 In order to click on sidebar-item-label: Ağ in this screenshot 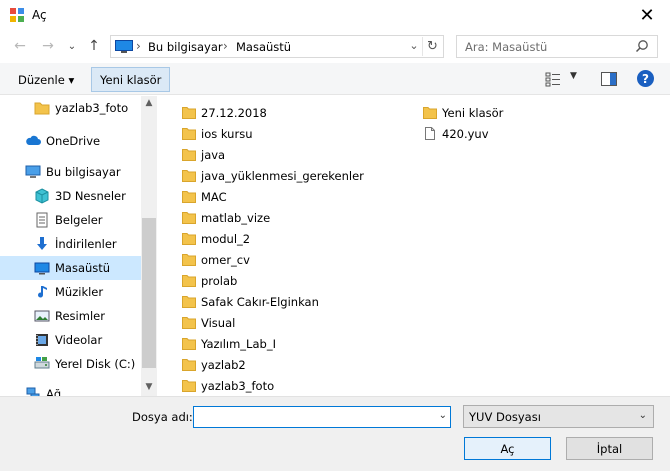, I will do `click(54, 391)`.